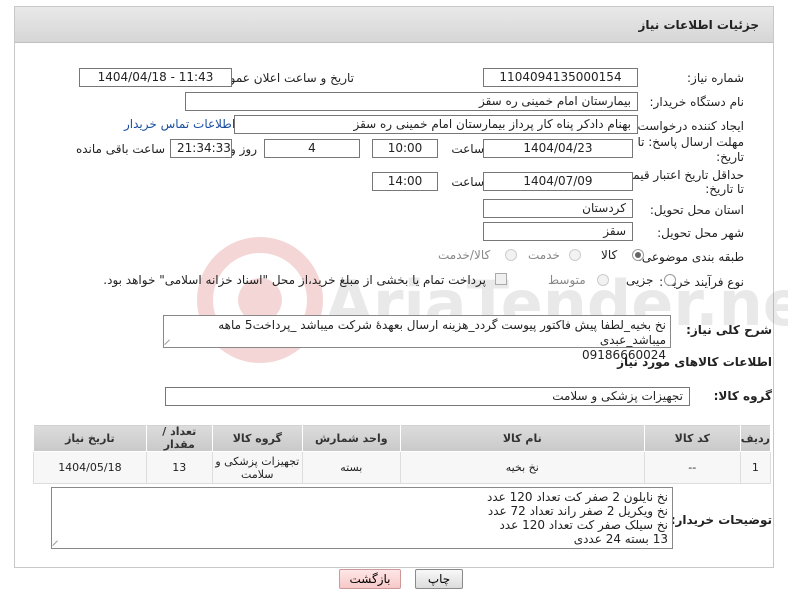  What do you see at coordinates (90, 438) in the screenshot?
I see `col-date: تاریخ نیاز` at bounding box center [90, 438].